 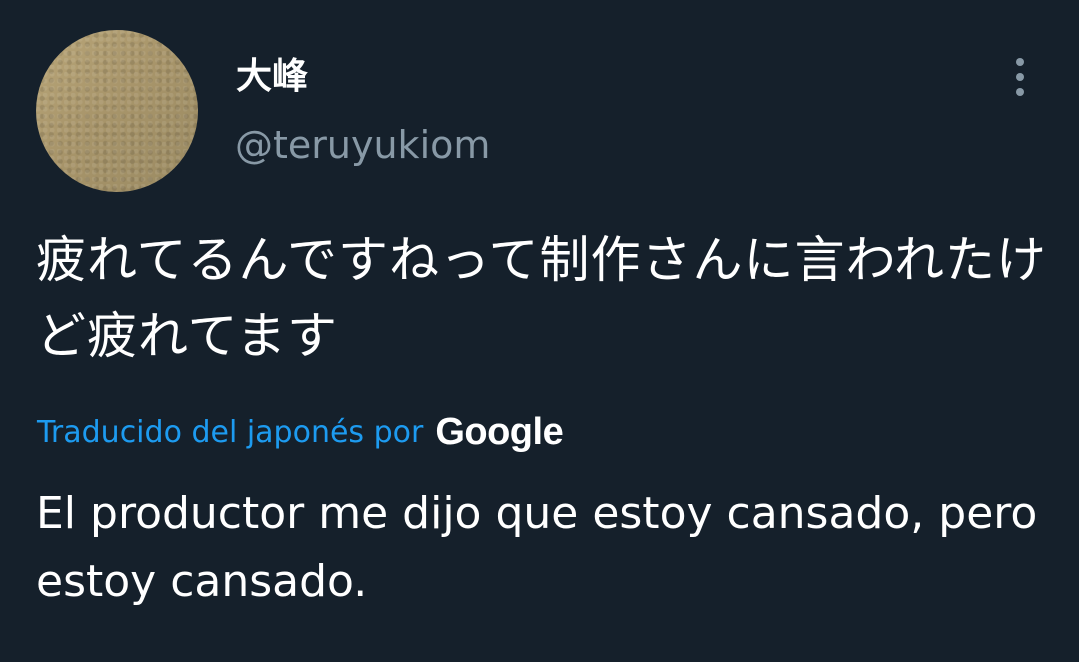 What do you see at coordinates (117, 111) in the screenshot?
I see `avatar` at bounding box center [117, 111].